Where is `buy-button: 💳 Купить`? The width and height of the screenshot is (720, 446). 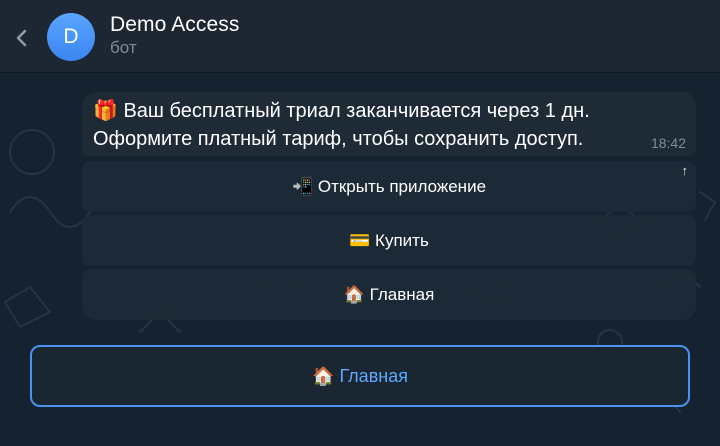 buy-button: 💳 Купить is located at coordinates (389, 240).